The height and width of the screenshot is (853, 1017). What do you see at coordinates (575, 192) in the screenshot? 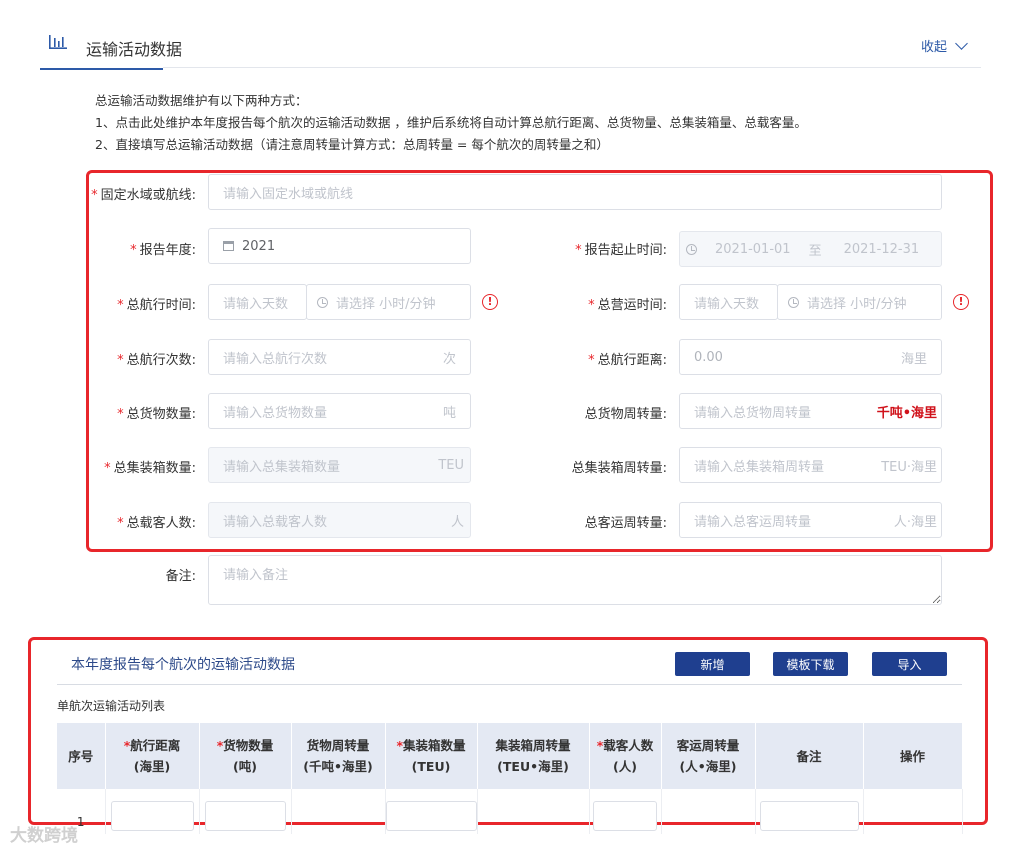
I see `route-input: 请输入固定水域或航线` at bounding box center [575, 192].